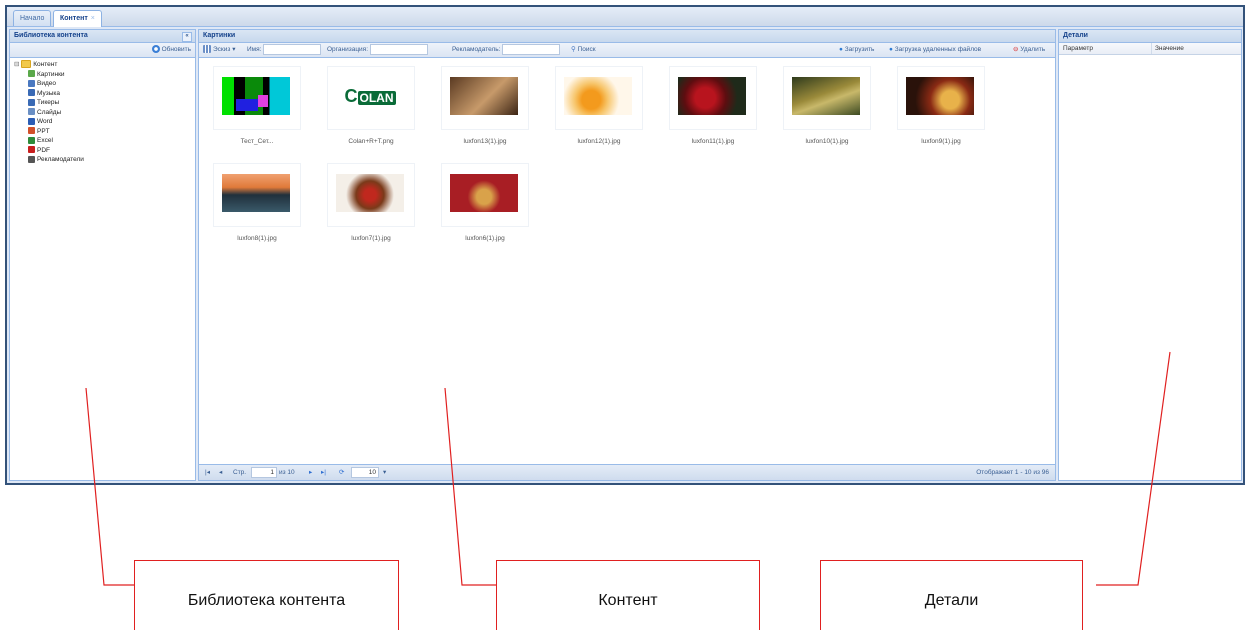  What do you see at coordinates (1133, 468) in the screenshot?
I see `callout-line-details` at bounding box center [1133, 468].